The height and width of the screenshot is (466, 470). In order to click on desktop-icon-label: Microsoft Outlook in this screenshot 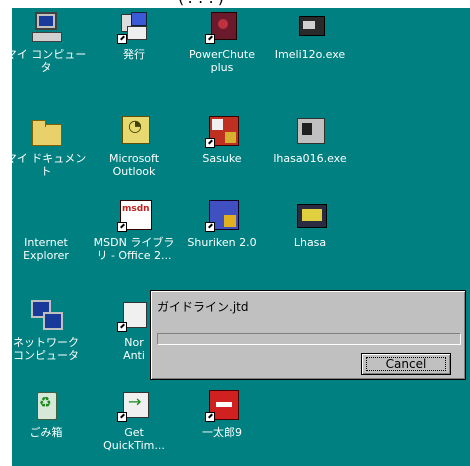, I will do `click(134, 165)`.